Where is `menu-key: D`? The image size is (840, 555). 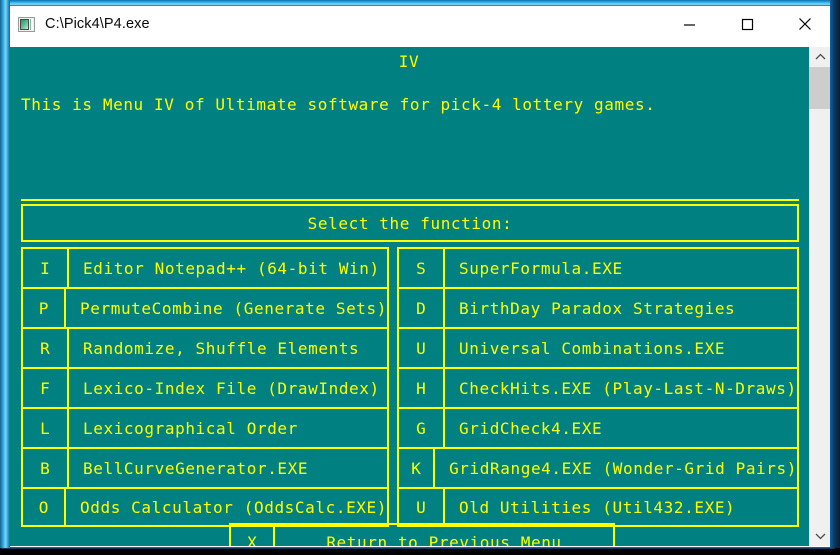
menu-key: D is located at coordinates (422, 308).